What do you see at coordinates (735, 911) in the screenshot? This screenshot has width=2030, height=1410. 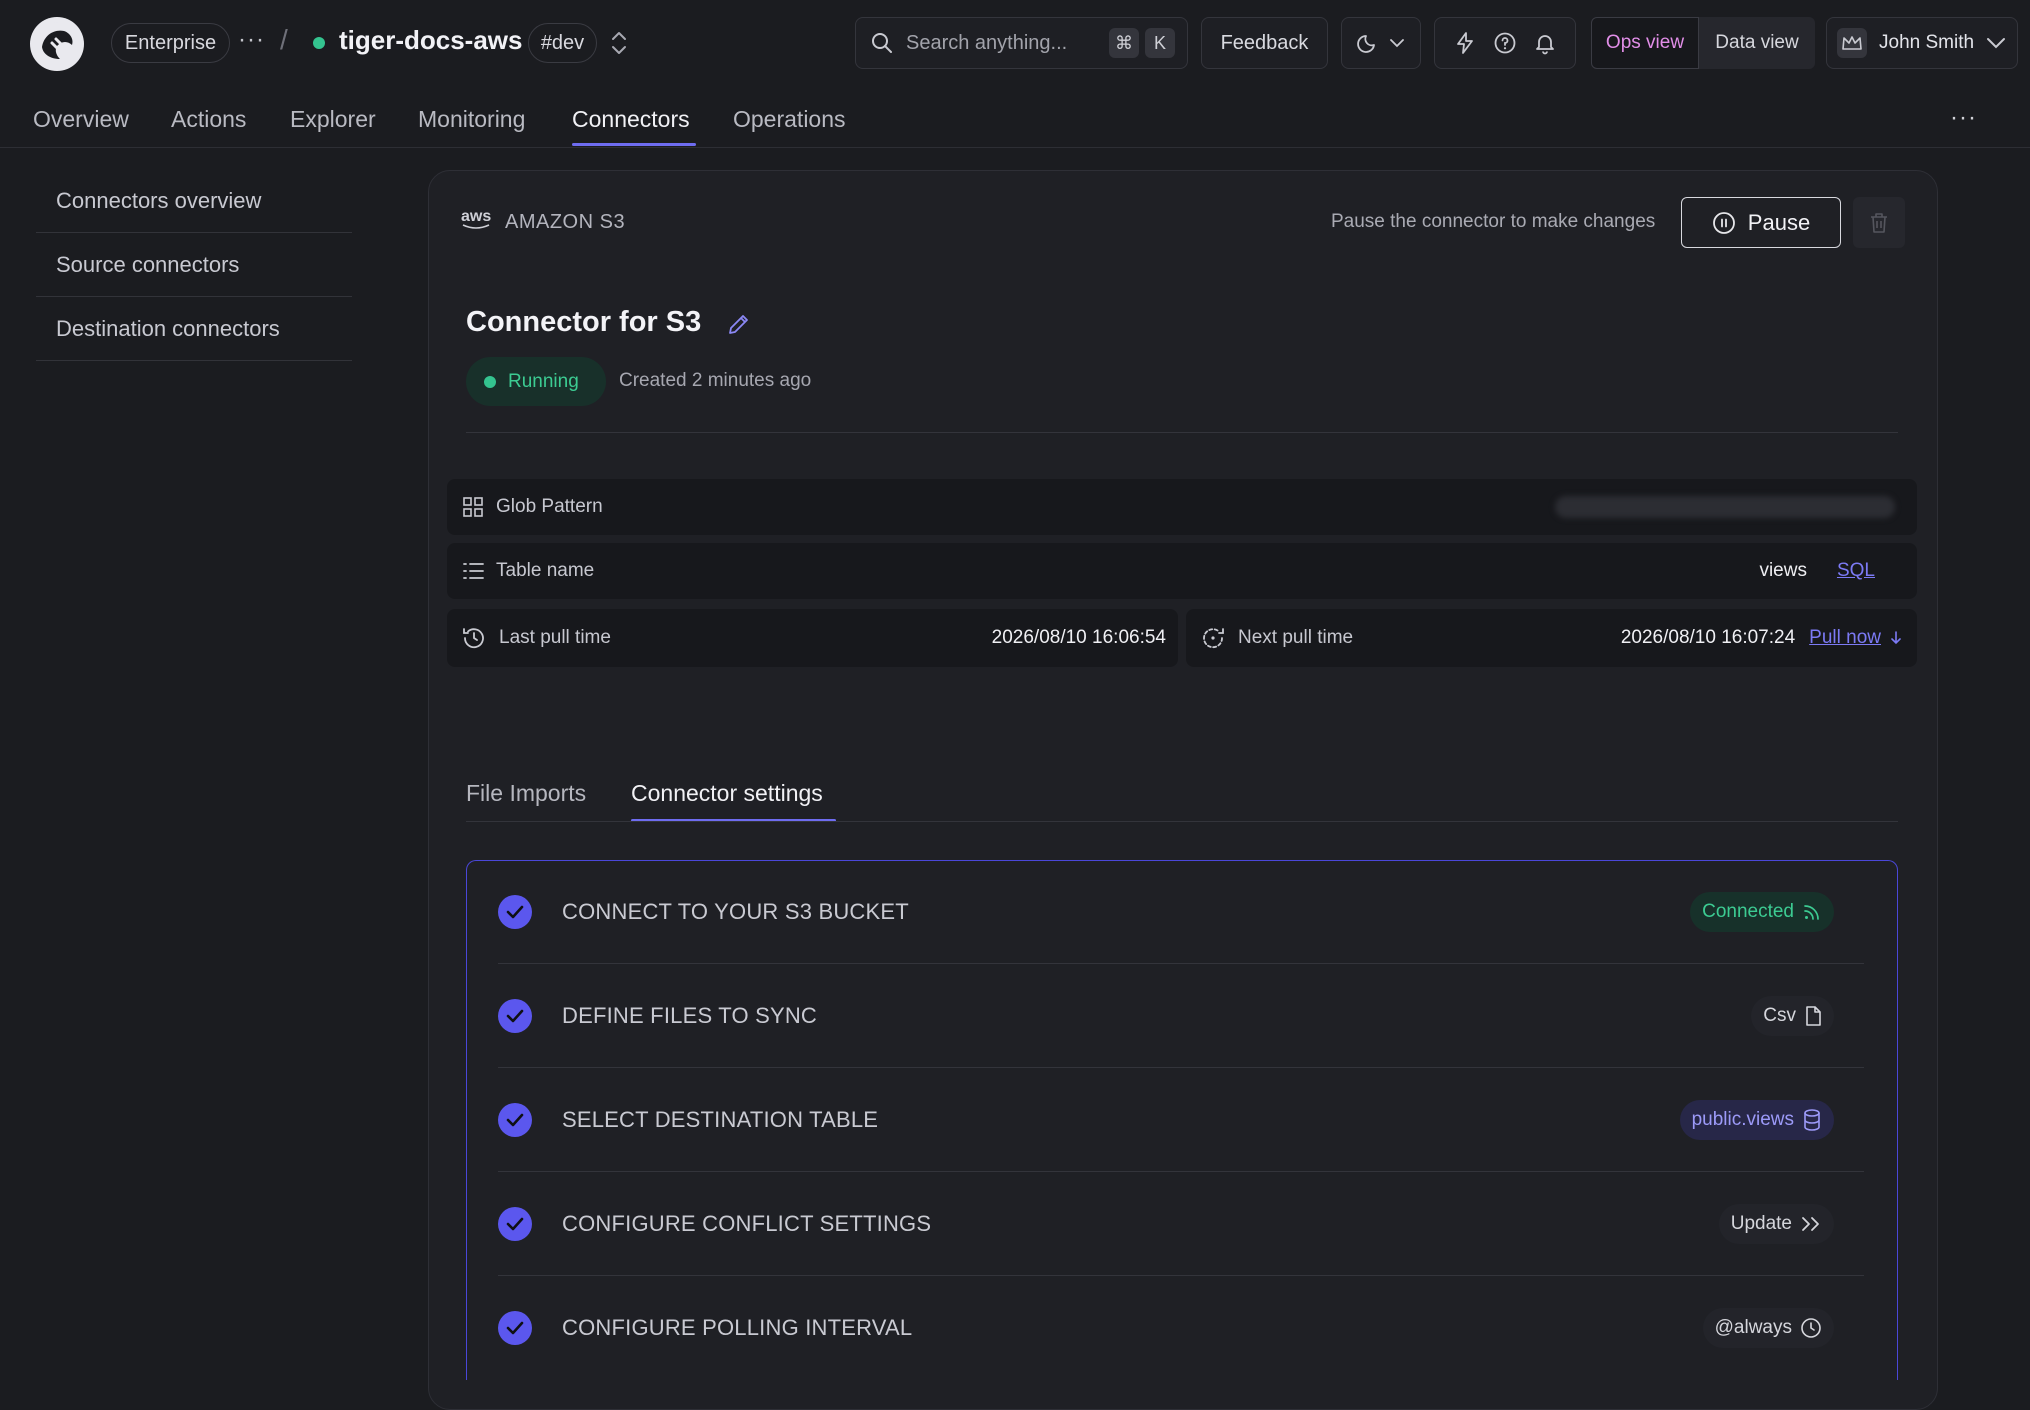 I see `step-title: CONNECT TO YOUR S3 BUCKET` at bounding box center [735, 911].